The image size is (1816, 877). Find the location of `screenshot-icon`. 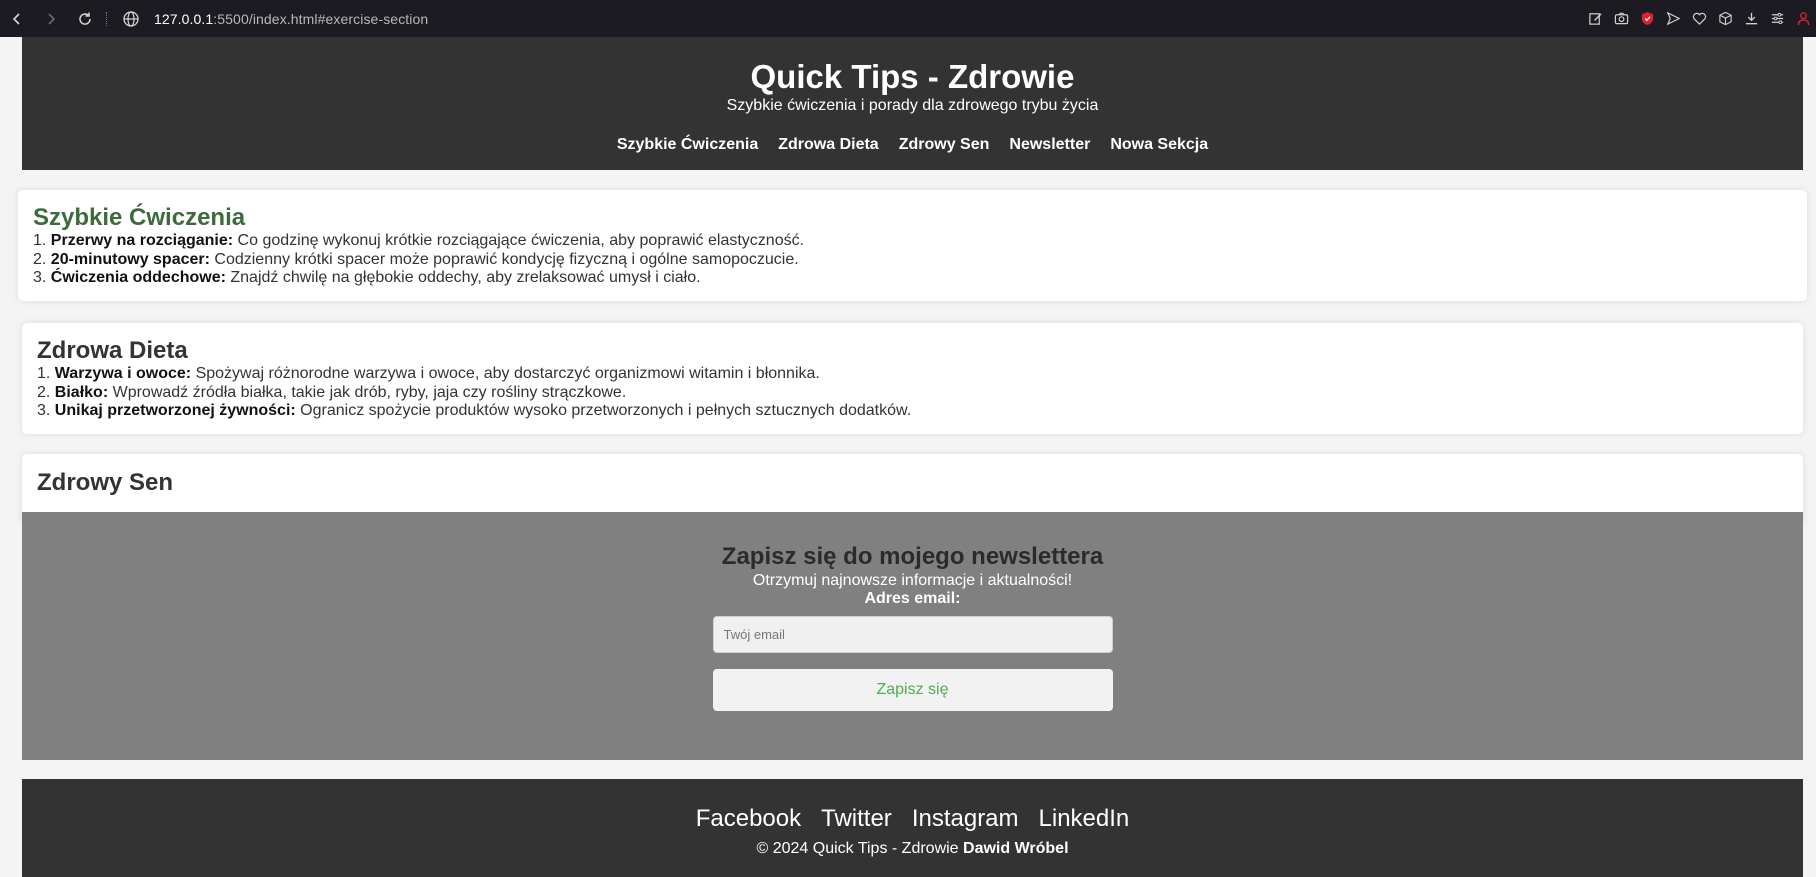

screenshot-icon is located at coordinates (1621, 18).